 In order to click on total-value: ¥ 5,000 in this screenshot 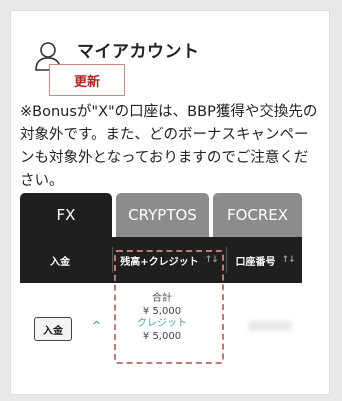, I will do `click(162, 311)`.